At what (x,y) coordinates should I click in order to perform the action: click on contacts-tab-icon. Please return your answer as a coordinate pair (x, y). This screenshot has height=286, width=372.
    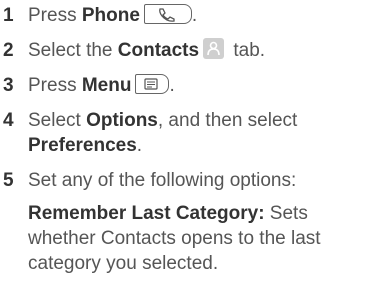
    Looking at the image, I should click on (214, 48).